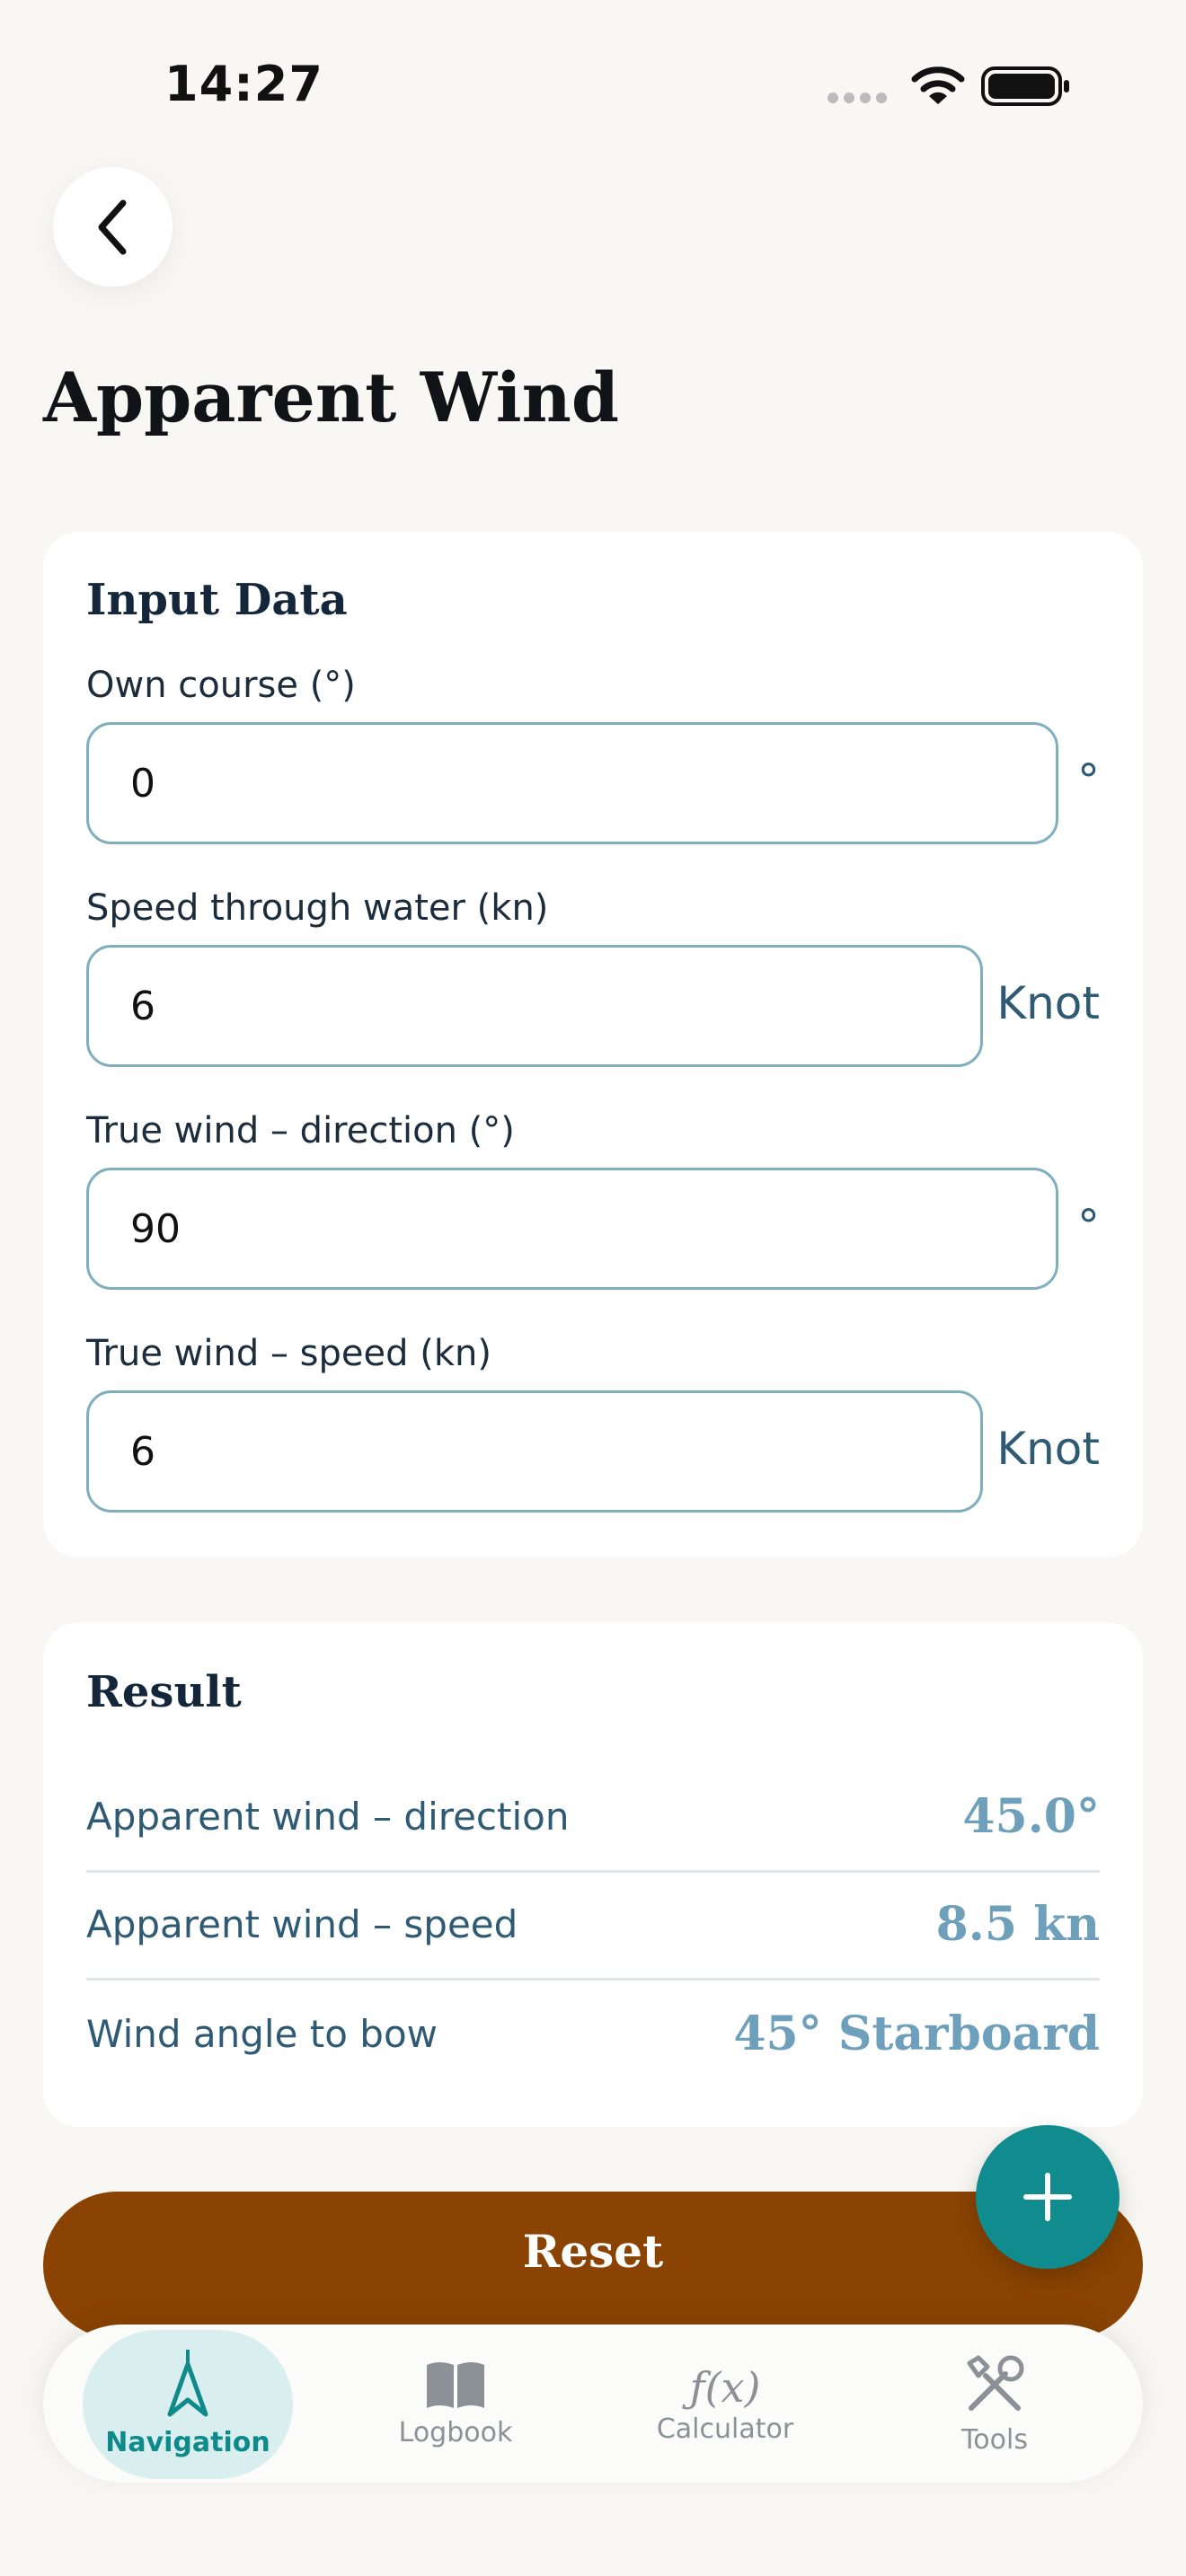 The image size is (1186, 2576). I want to click on tab-calculator-label: Calculator, so click(725, 2429).